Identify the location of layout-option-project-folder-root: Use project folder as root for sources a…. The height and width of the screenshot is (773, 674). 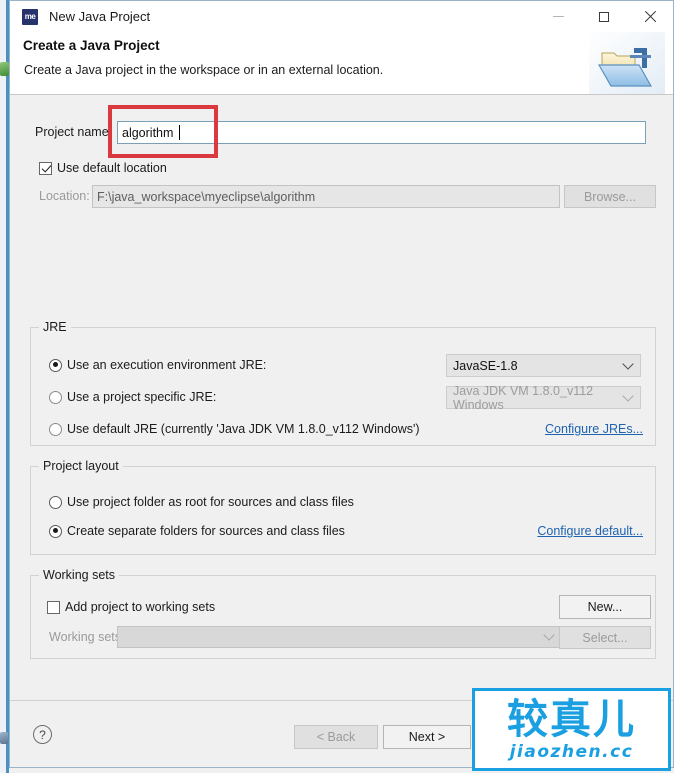
(201, 502).